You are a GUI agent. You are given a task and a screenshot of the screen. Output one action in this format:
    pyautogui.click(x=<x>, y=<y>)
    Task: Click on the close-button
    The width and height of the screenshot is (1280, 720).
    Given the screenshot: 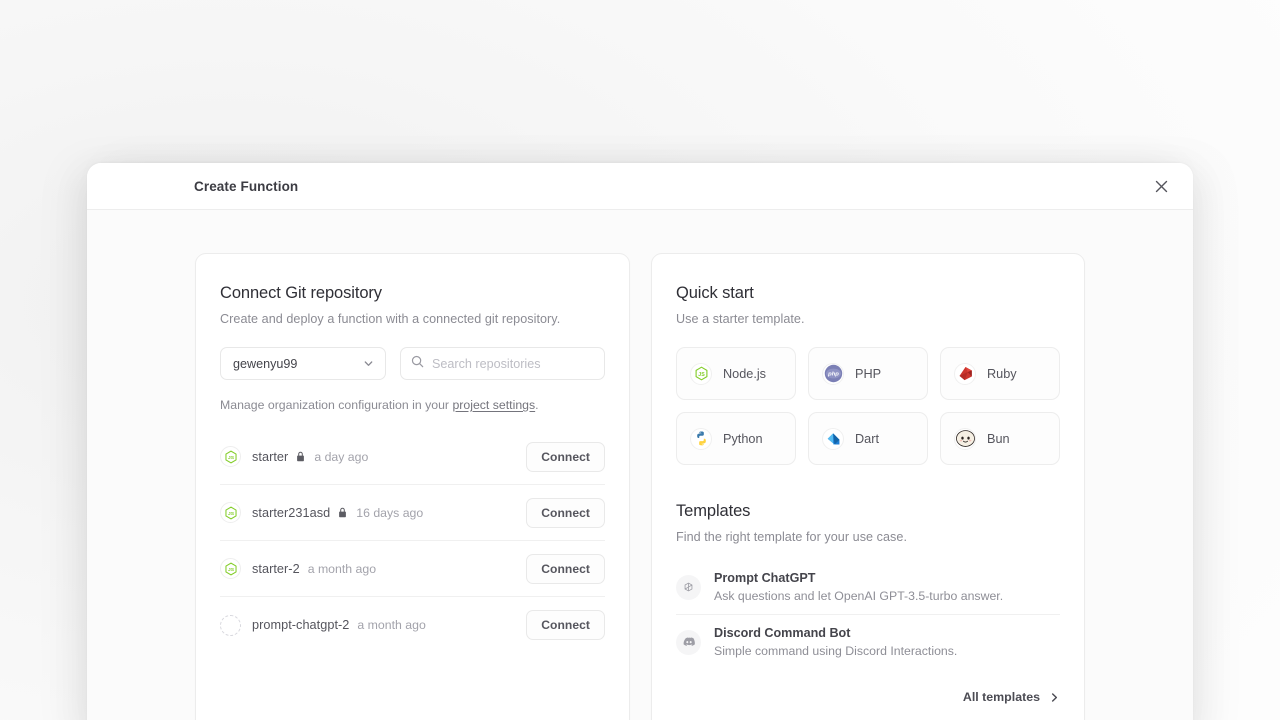 What is the action you would take?
    pyautogui.click(x=1161, y=186)
    